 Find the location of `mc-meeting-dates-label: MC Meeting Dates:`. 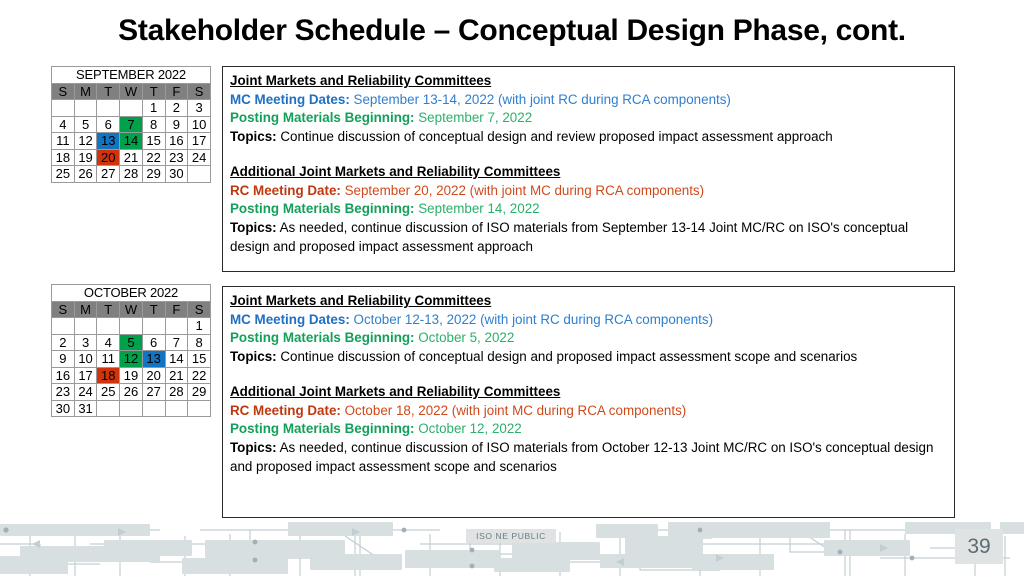

mc-meeting-dates-label: MC Meeting Dates: is located at coordinates (290, 99).